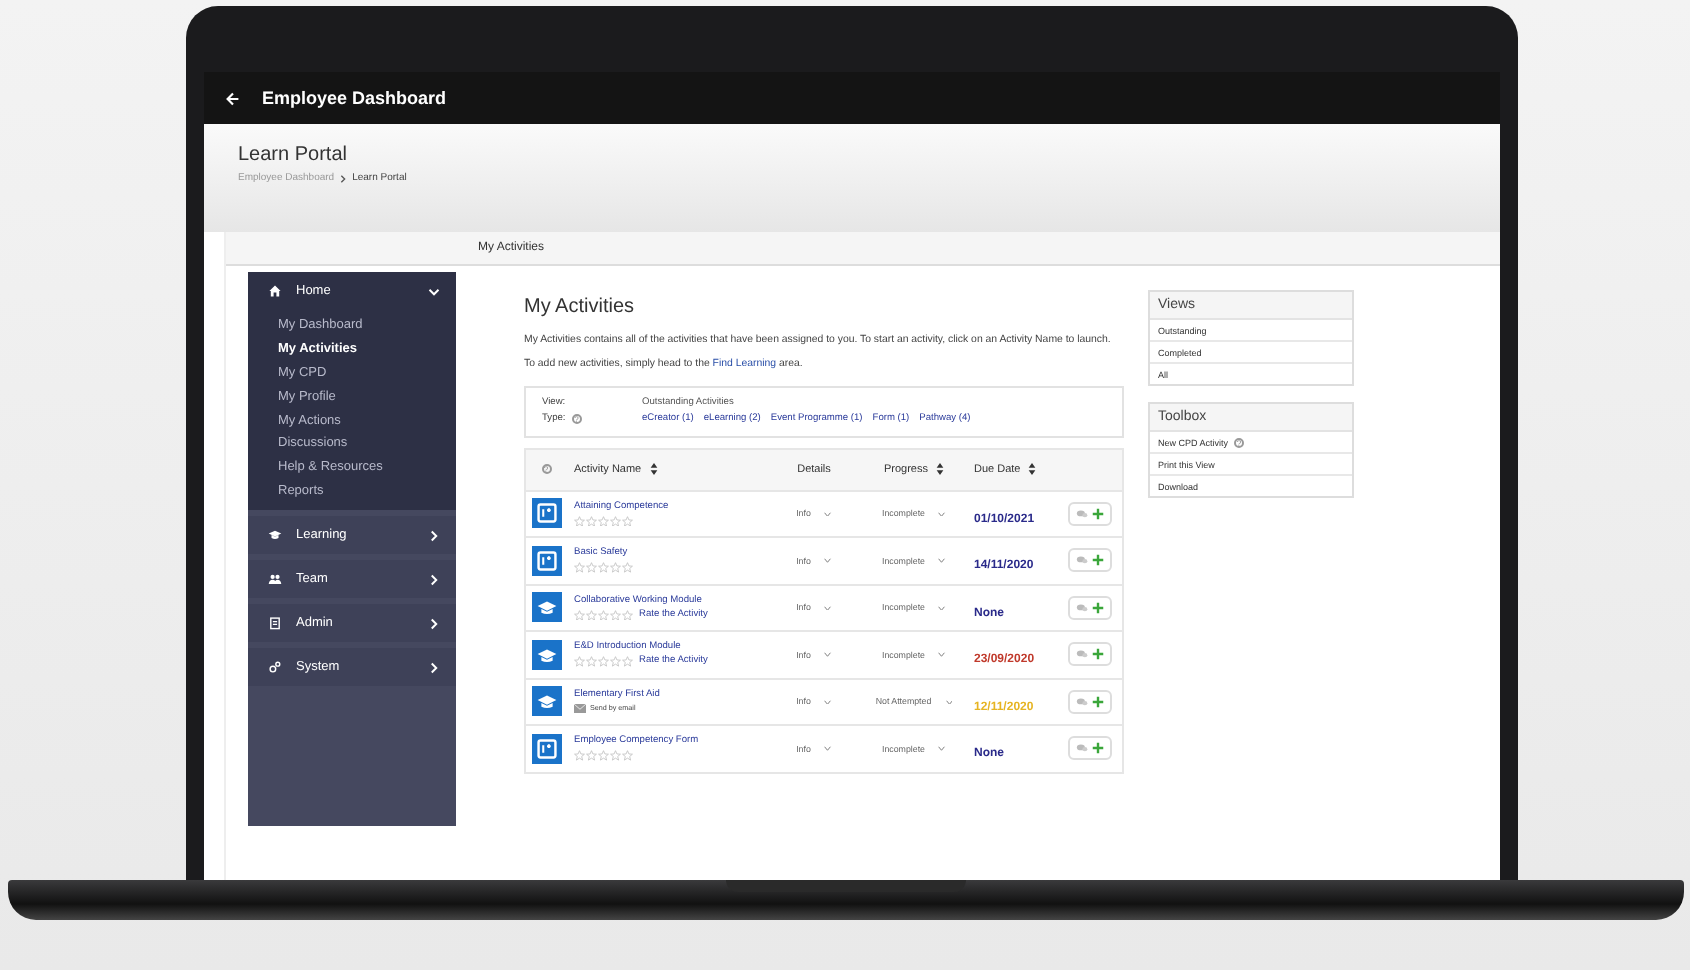 This screenshot has width=1690, height=970. What do you see at coordinates (293, 155) in the screenshot?
I see `page-title: Learn Portal` at bounding box center [293, 155].